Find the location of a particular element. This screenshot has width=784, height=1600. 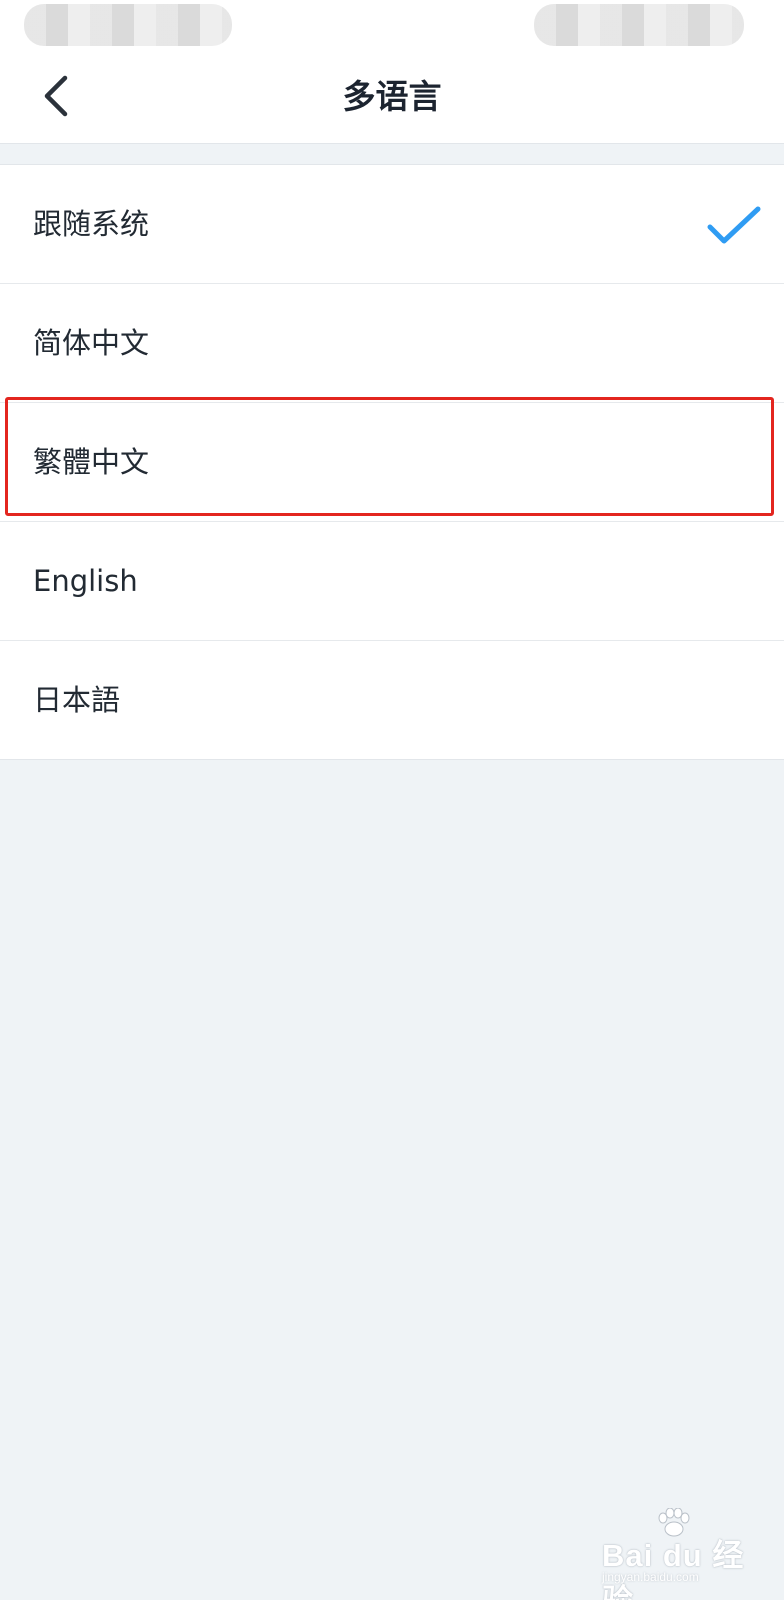

status-bar is located at coordinates (392, 26).